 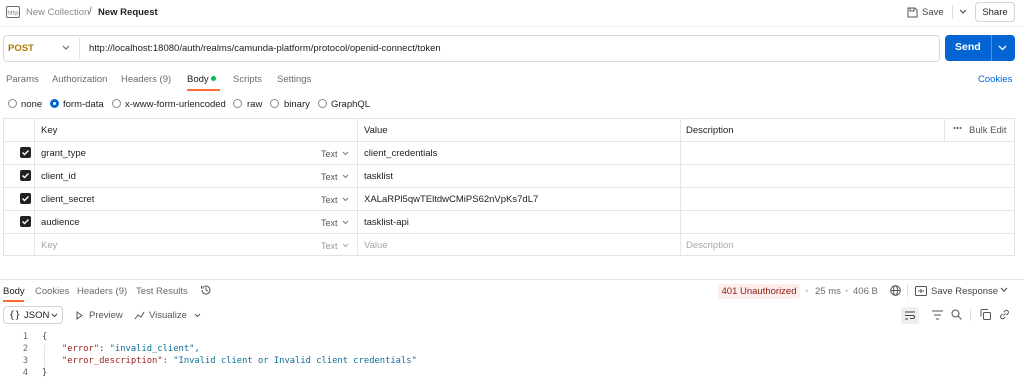 What do you see at coordinates (937, 315) in the screenshot?
I see `filter-icon` at bounding box center [937, 315].